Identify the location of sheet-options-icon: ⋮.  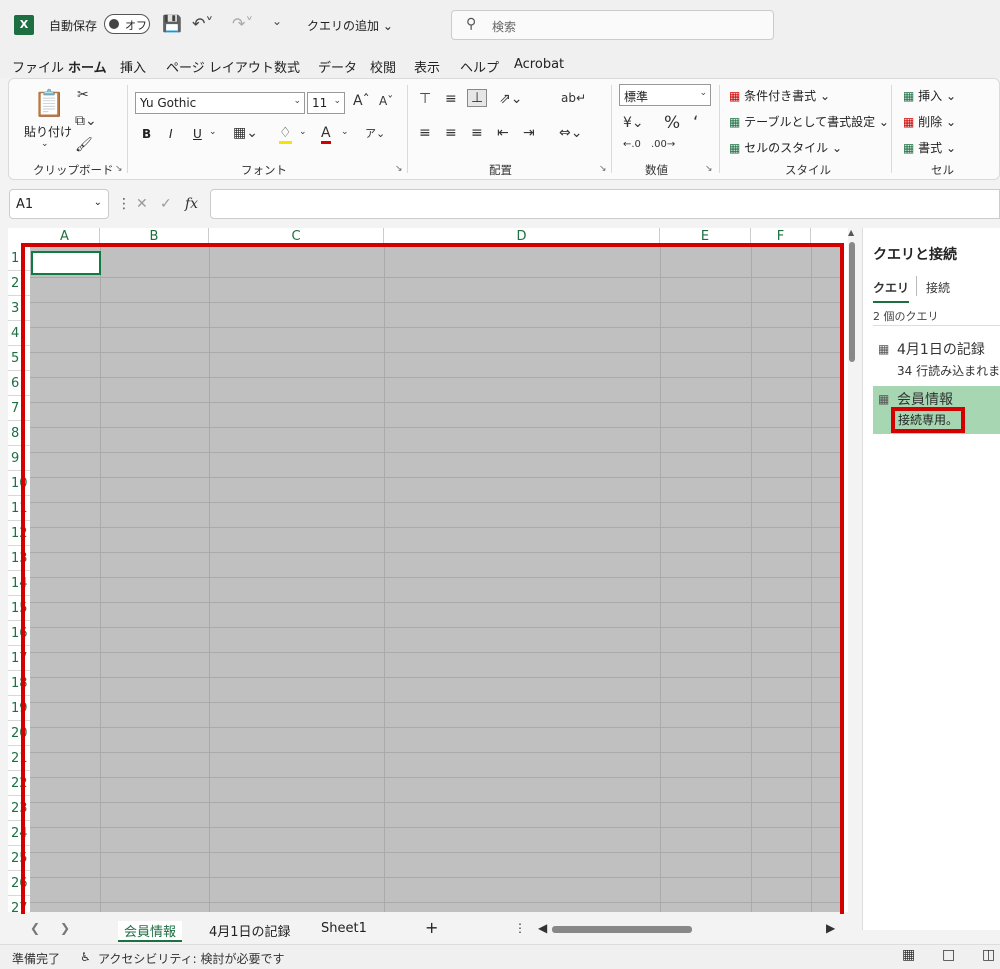
(520, 928).